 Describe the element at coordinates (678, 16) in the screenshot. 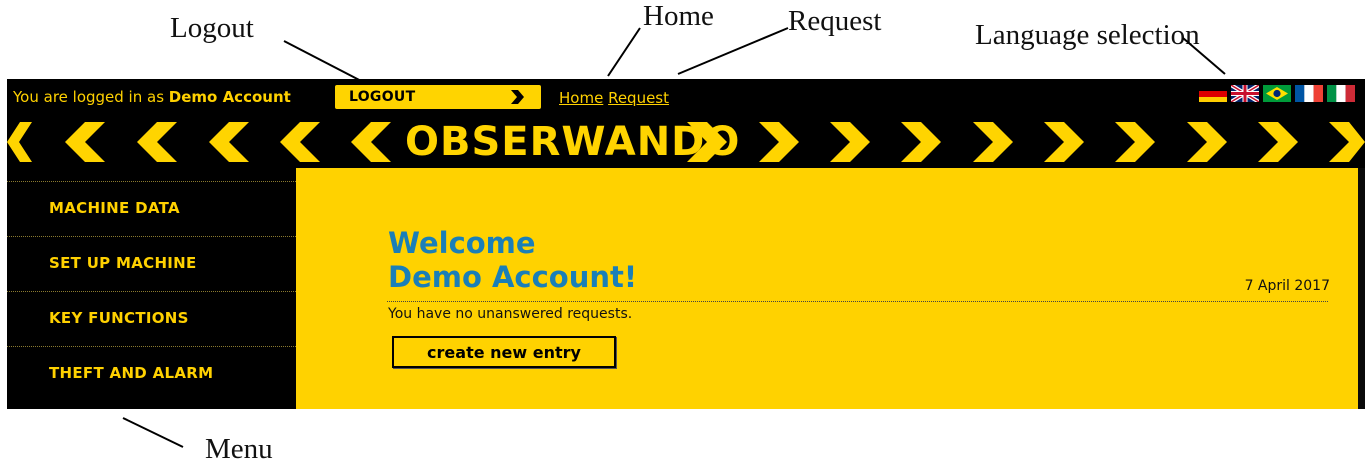

I see `annotation-home: Home` at that location.